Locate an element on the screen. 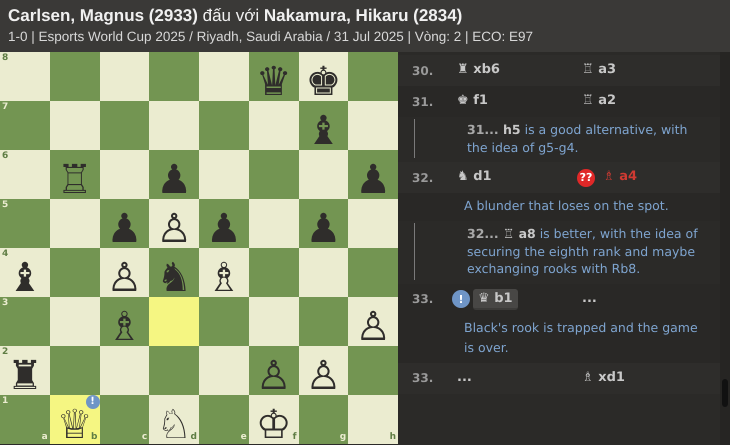 The height and width of the screenshot is (445, 730). chess-piece: ♕ is located at coordinates (74, 425).